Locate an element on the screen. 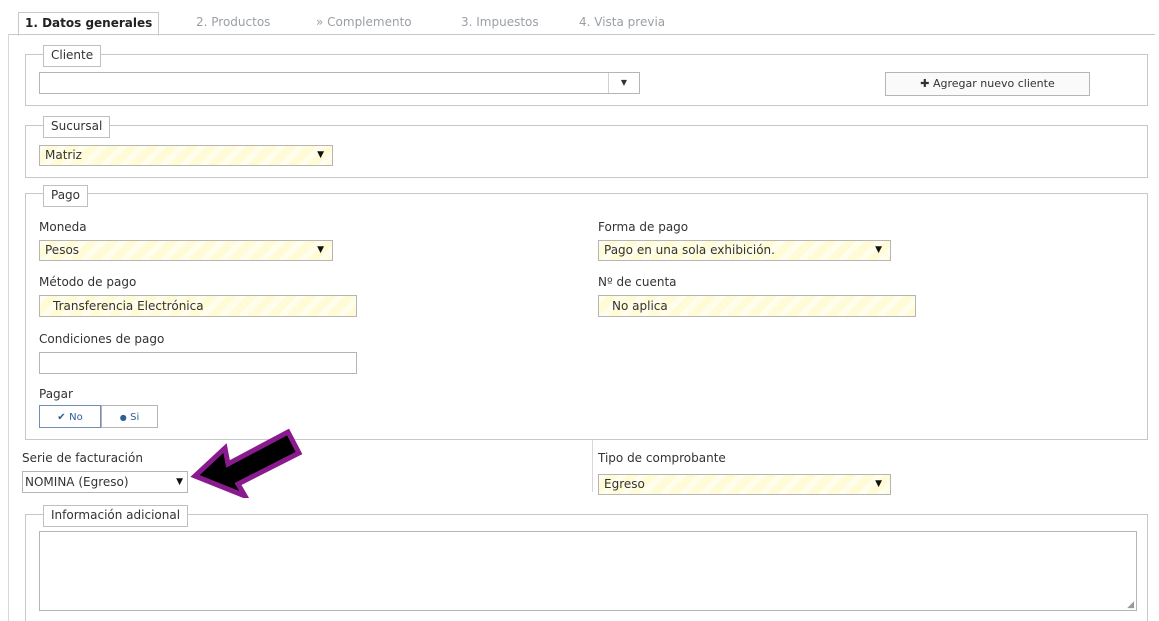  forma-pago-label: Forma de pago is located at coordinates (643, 227).